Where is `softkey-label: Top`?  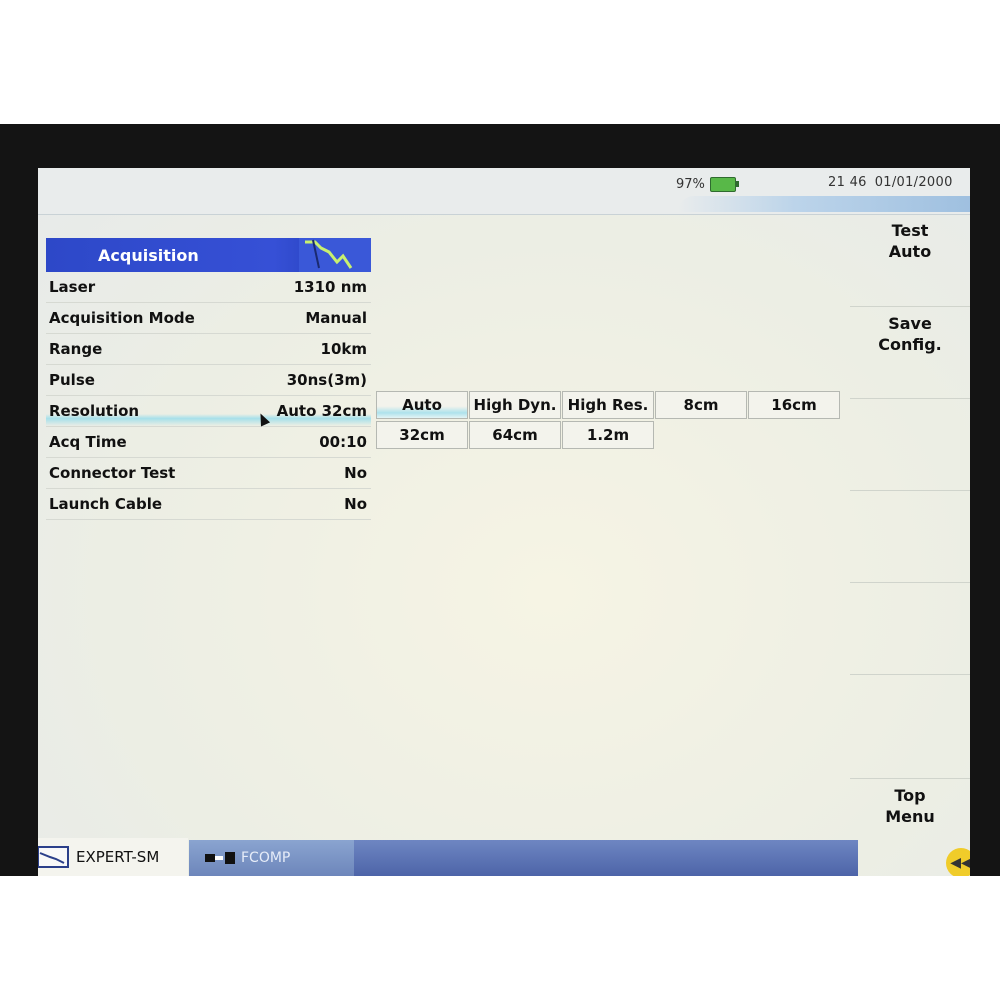
softkey-label: Top is located at coordinates (910, 795).